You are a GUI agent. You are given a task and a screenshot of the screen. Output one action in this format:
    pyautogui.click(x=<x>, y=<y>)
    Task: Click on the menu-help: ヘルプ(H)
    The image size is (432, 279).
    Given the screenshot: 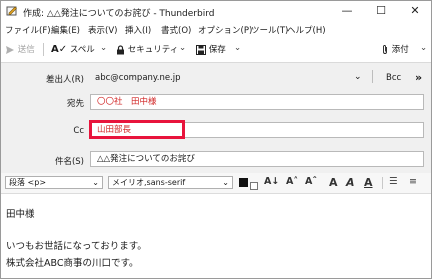 What is the action you would take?
    pyautogui.click(x=306, y=30)
    